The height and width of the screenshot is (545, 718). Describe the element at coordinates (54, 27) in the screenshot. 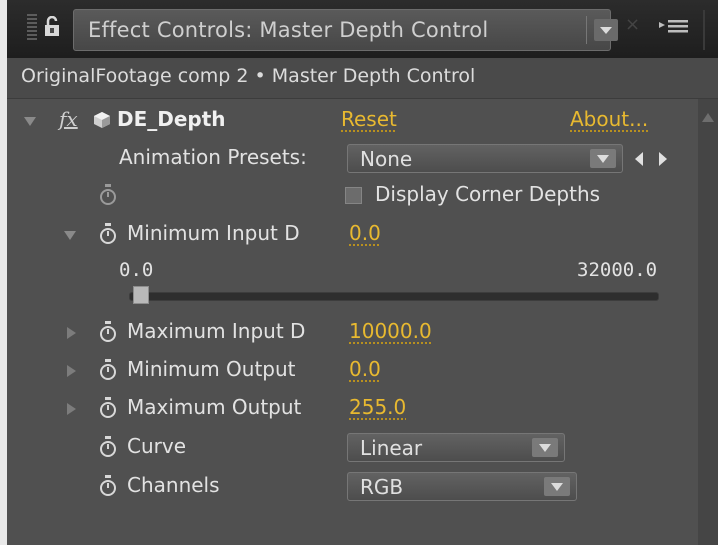

I see `lock-icon` at that location.